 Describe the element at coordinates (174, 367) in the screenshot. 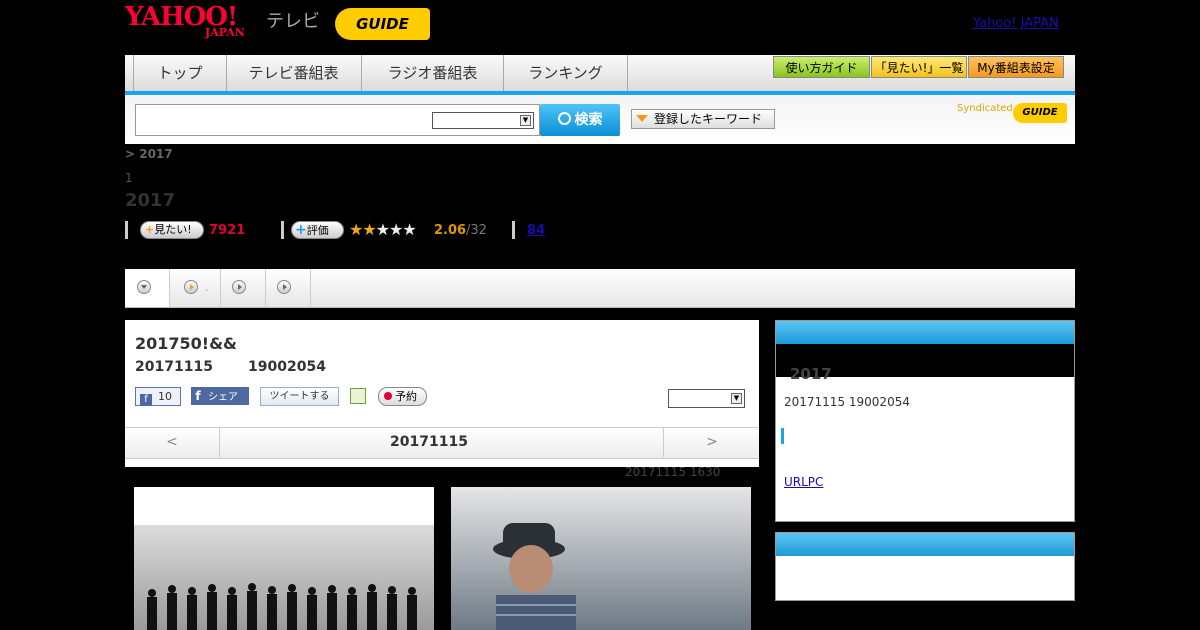

I see `program-date: 20171115` at that location.